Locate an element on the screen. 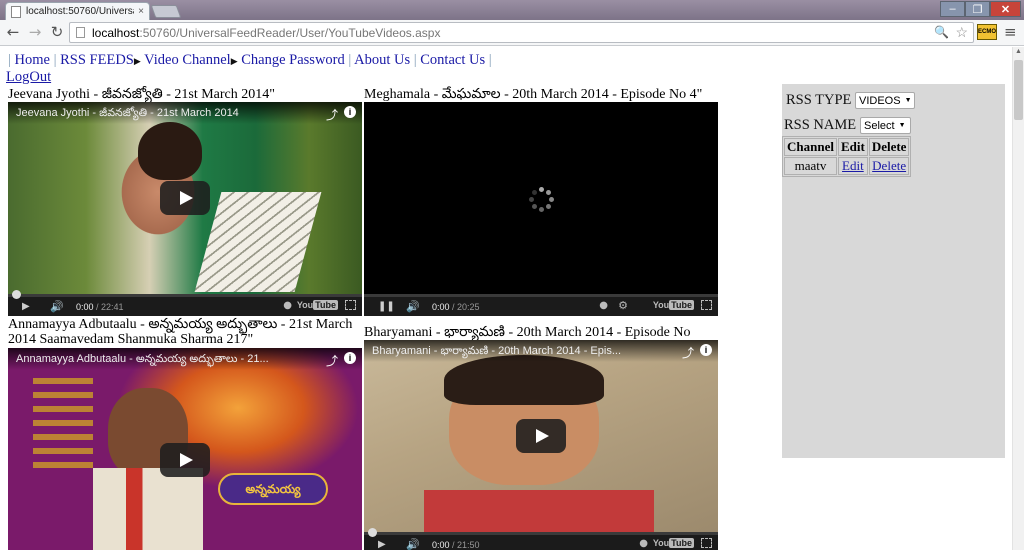 The width and height of the screenshot is (1024, 550). vertical-scrollbar: ▲ is located at coordinates (1018, 298).